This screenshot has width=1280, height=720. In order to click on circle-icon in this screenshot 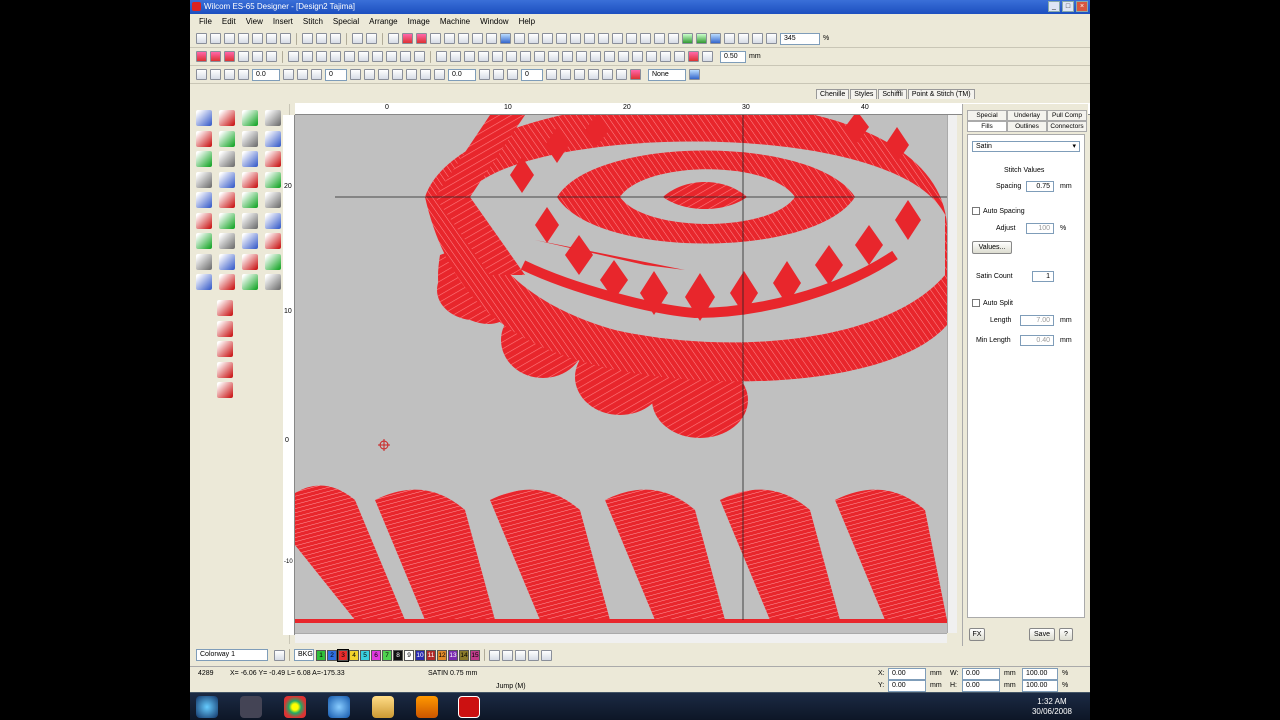, I will do `click(687, 38)`.